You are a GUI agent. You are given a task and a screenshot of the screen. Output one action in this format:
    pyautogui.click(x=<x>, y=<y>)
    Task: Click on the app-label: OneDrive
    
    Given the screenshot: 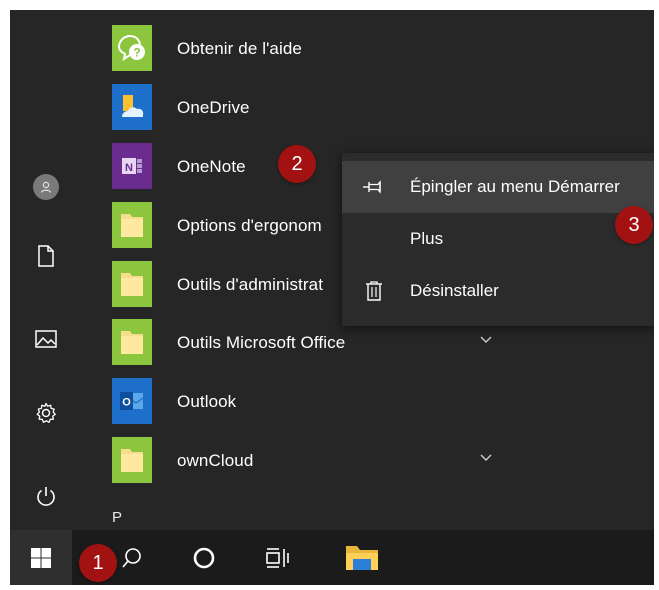 What is the action you would take?
    pyautogui.click(x=213, y=107)
    